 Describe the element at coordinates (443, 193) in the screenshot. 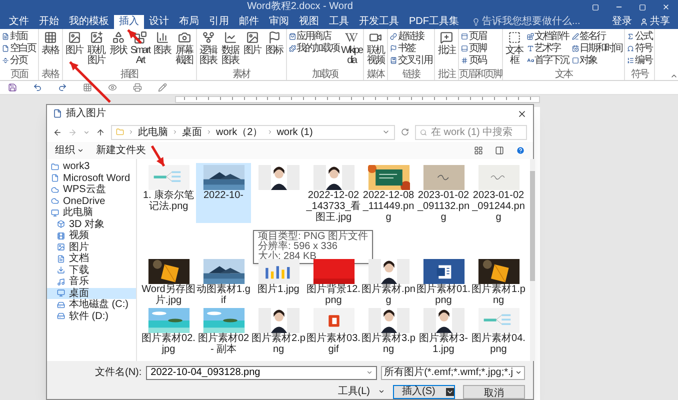

I see `file-item: 2023-01-02_091132.png` at that location.